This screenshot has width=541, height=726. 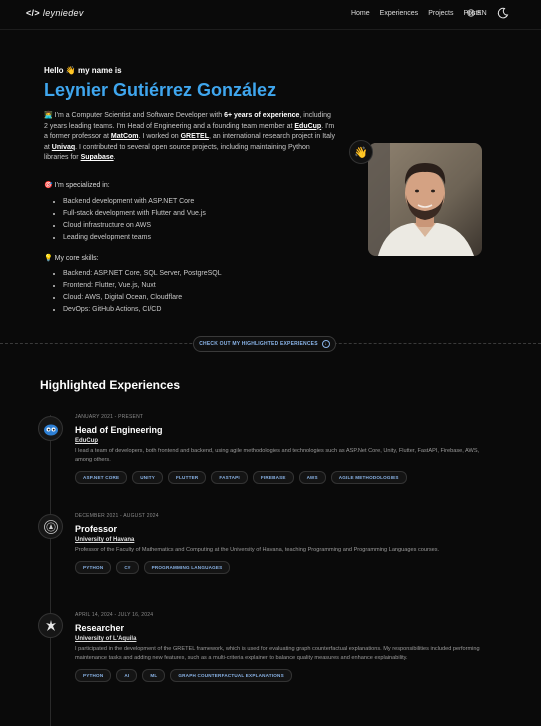 What do you see at coordinates (471, 13) in the screenshot?
I see `globe-icon` at bounding box center [471, 13].